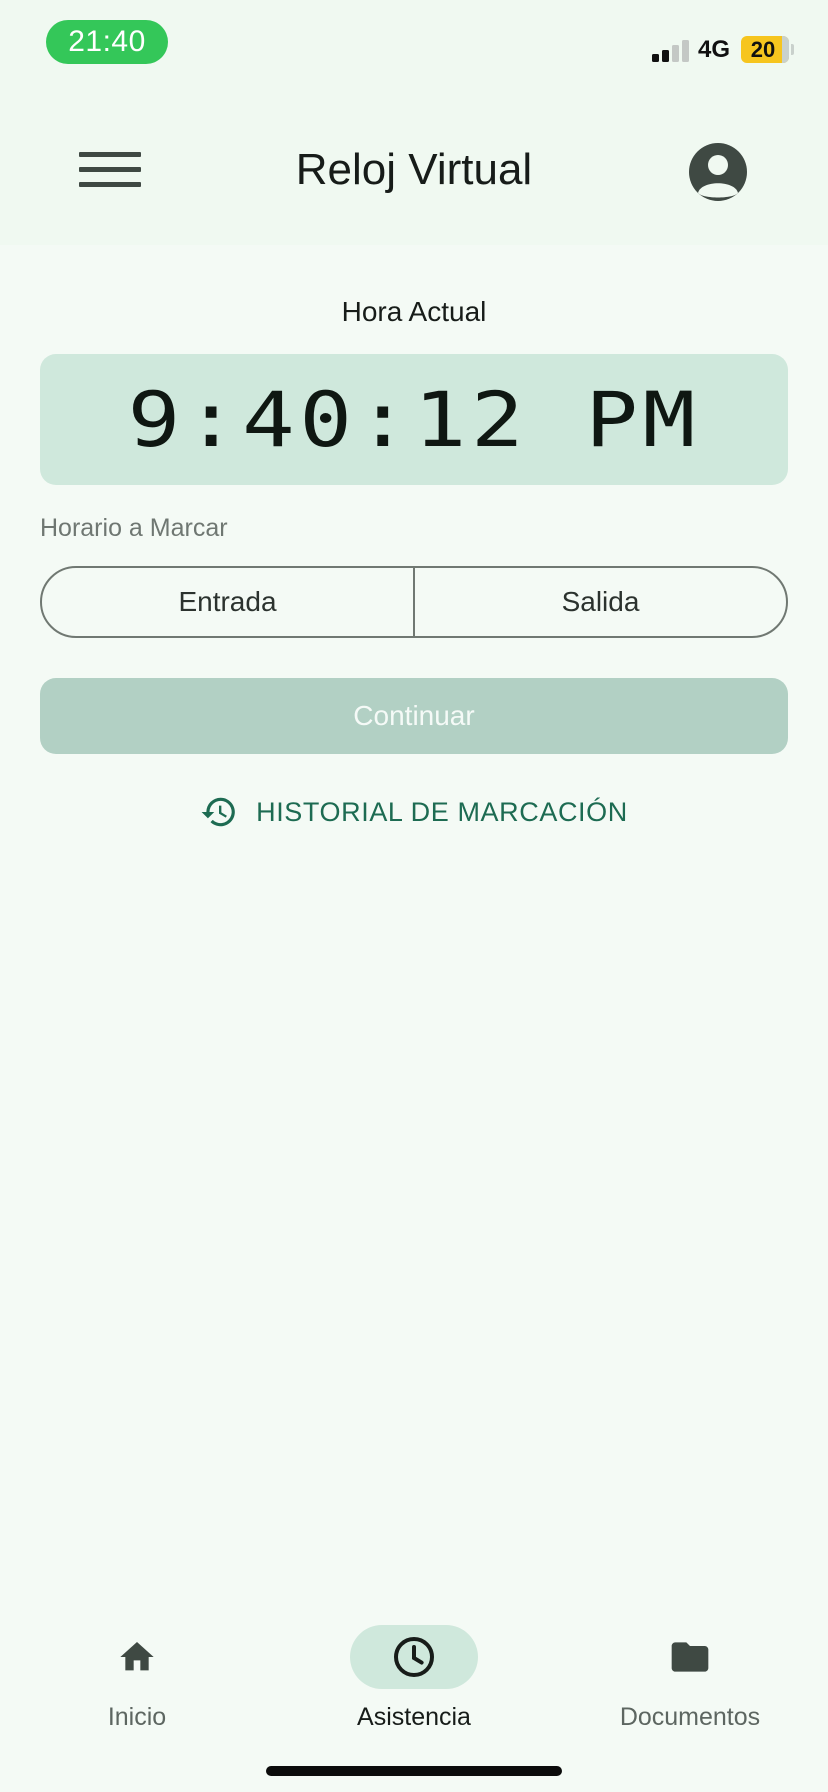 This screenshot has height=1792, width=828. What do you see at coordinates (599, 602) in the screenshot?
I see `segment-salida: Salida` at bounding box center [599, 602].